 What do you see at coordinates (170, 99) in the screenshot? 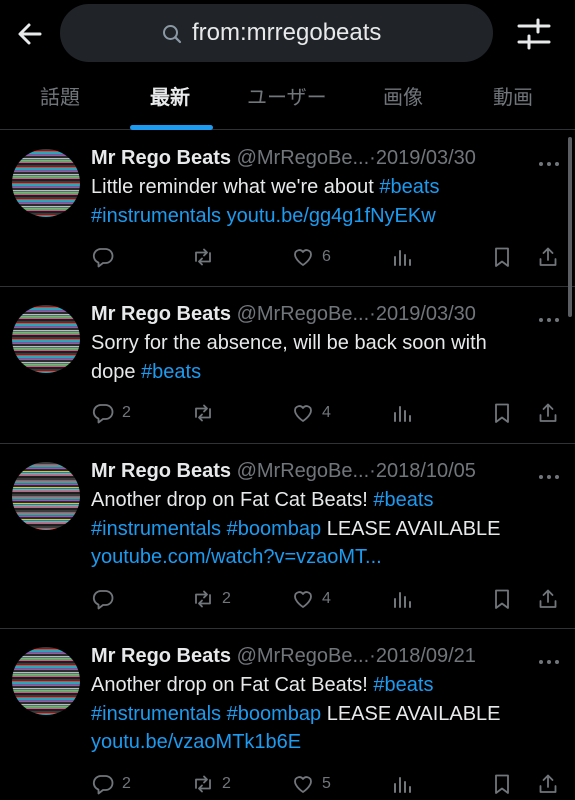
I see `tab-latest: 最新` at bounding box center [170, 99].